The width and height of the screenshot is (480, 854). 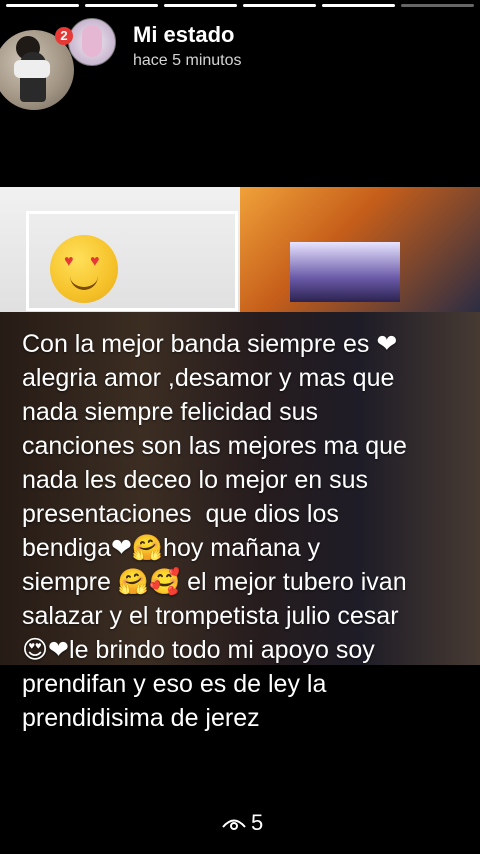 What do you see at coordinates (240, 5) in the screenshot?
I see `story-progress-bar` at bounding box center [240, 5].